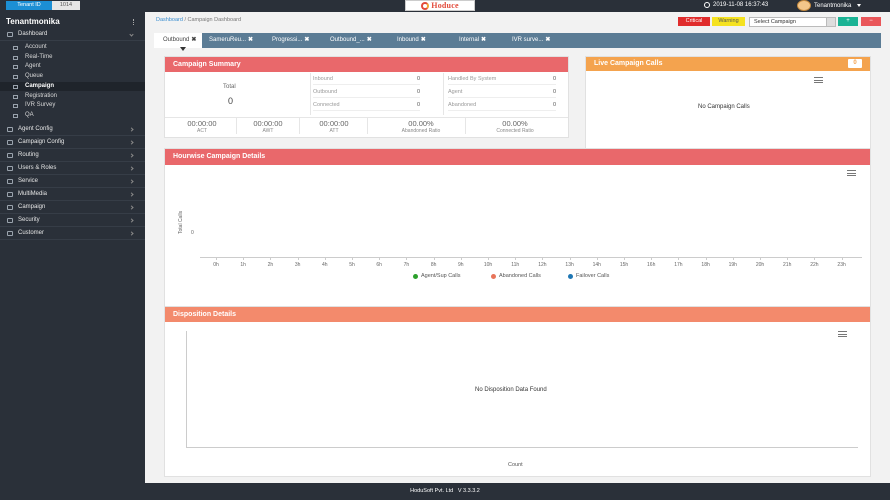 This screenshot has height=500, width=890. I want to click on tab-outbound: Outbound ✖, so click(178, 40).